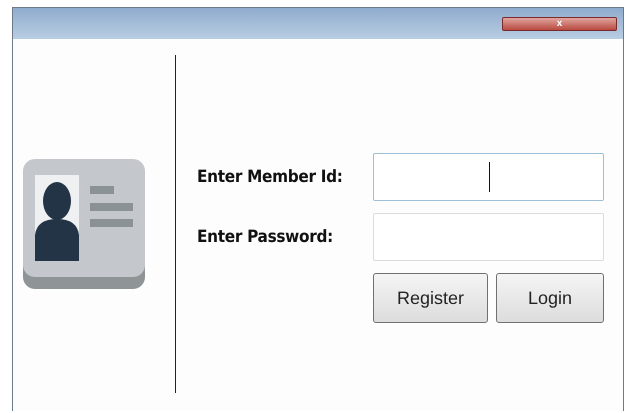 Image resolution: width=635 pixels, height=413 pixels. Describe the element at coordinates (270, 177) in the screenshot. I see `field-label: Enter Member Id:` at that location.